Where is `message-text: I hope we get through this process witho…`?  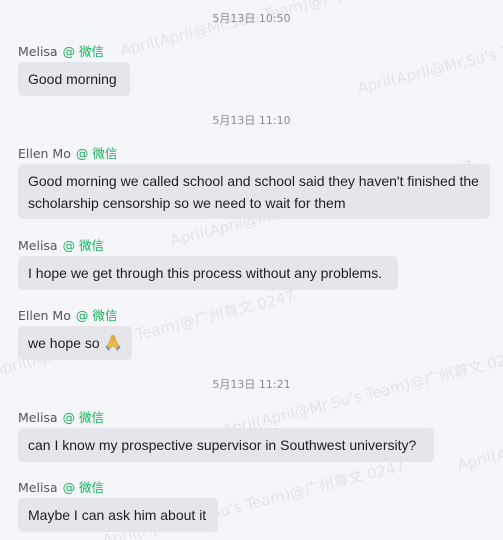
message-text: I hope we get through this process witho… is located at coordinates (205, 273).